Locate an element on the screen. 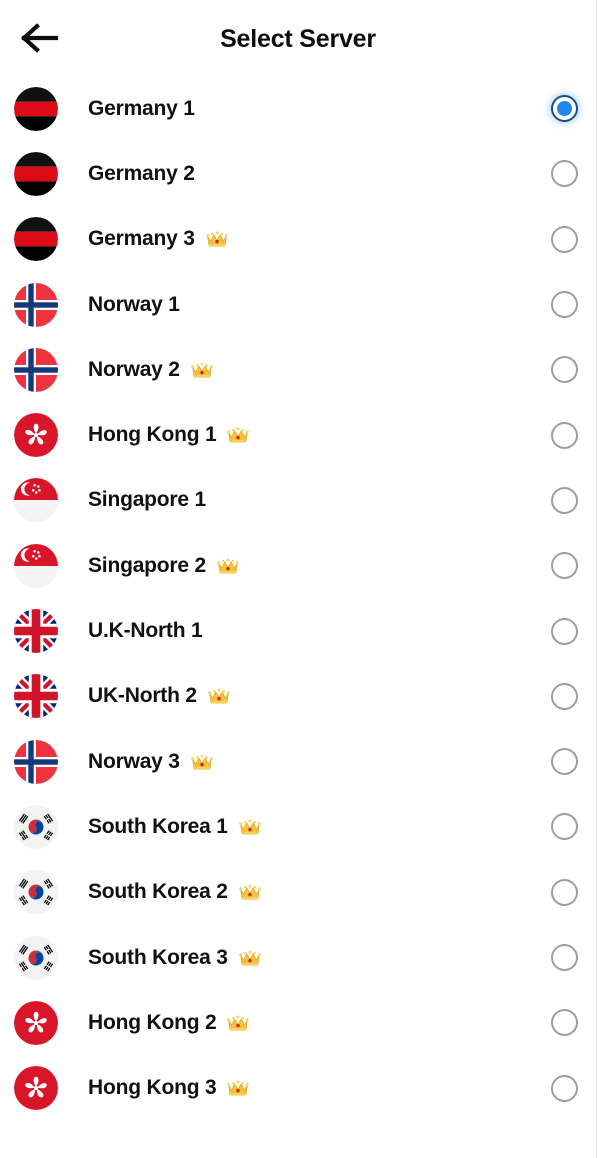 The image size is (597, 1158). server-row: South Korea 1 is located at coordinates (298, 827).